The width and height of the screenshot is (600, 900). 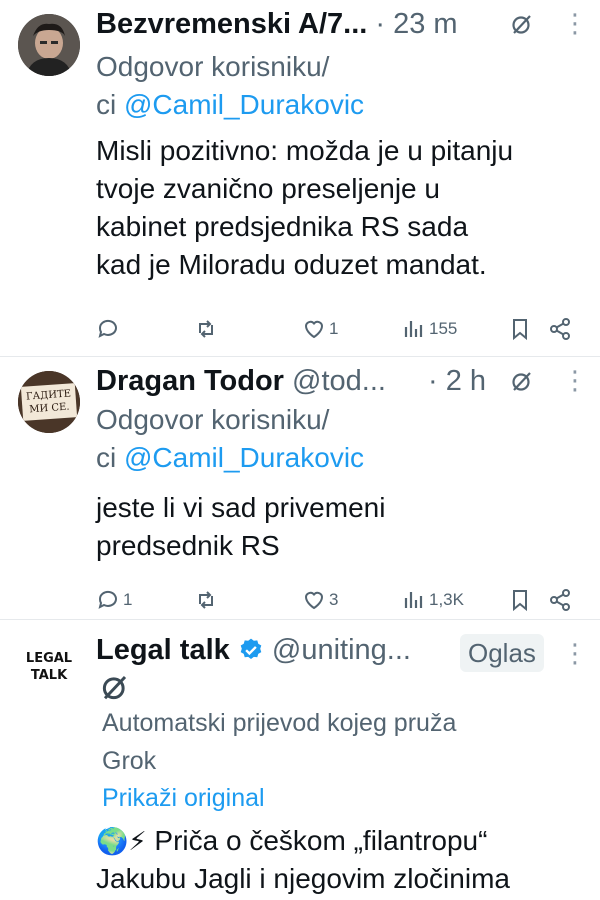 I want to click on like-button: 3, so click(x=320, y=600).